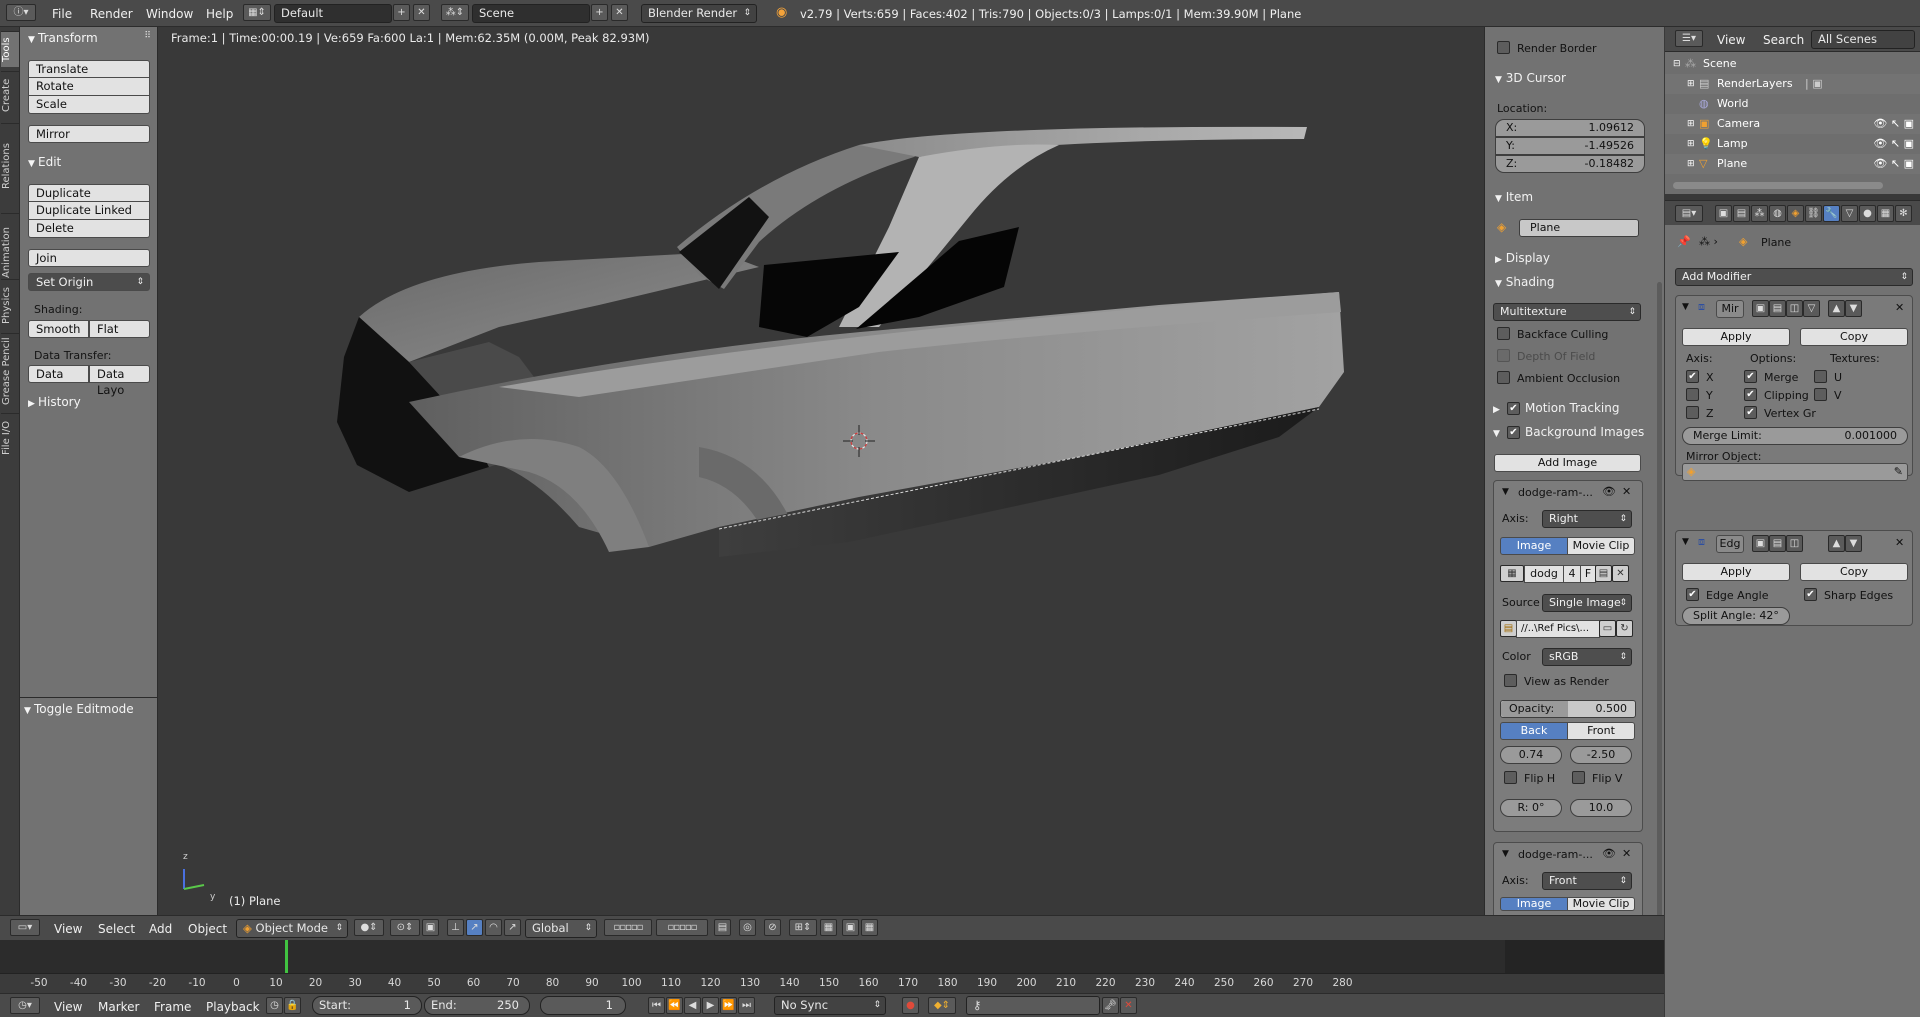  What do you see at coordinates (1601, 808) in the screenshot?
I see `bg1-size-field: 10.0` at bounding box center [1601, 808].